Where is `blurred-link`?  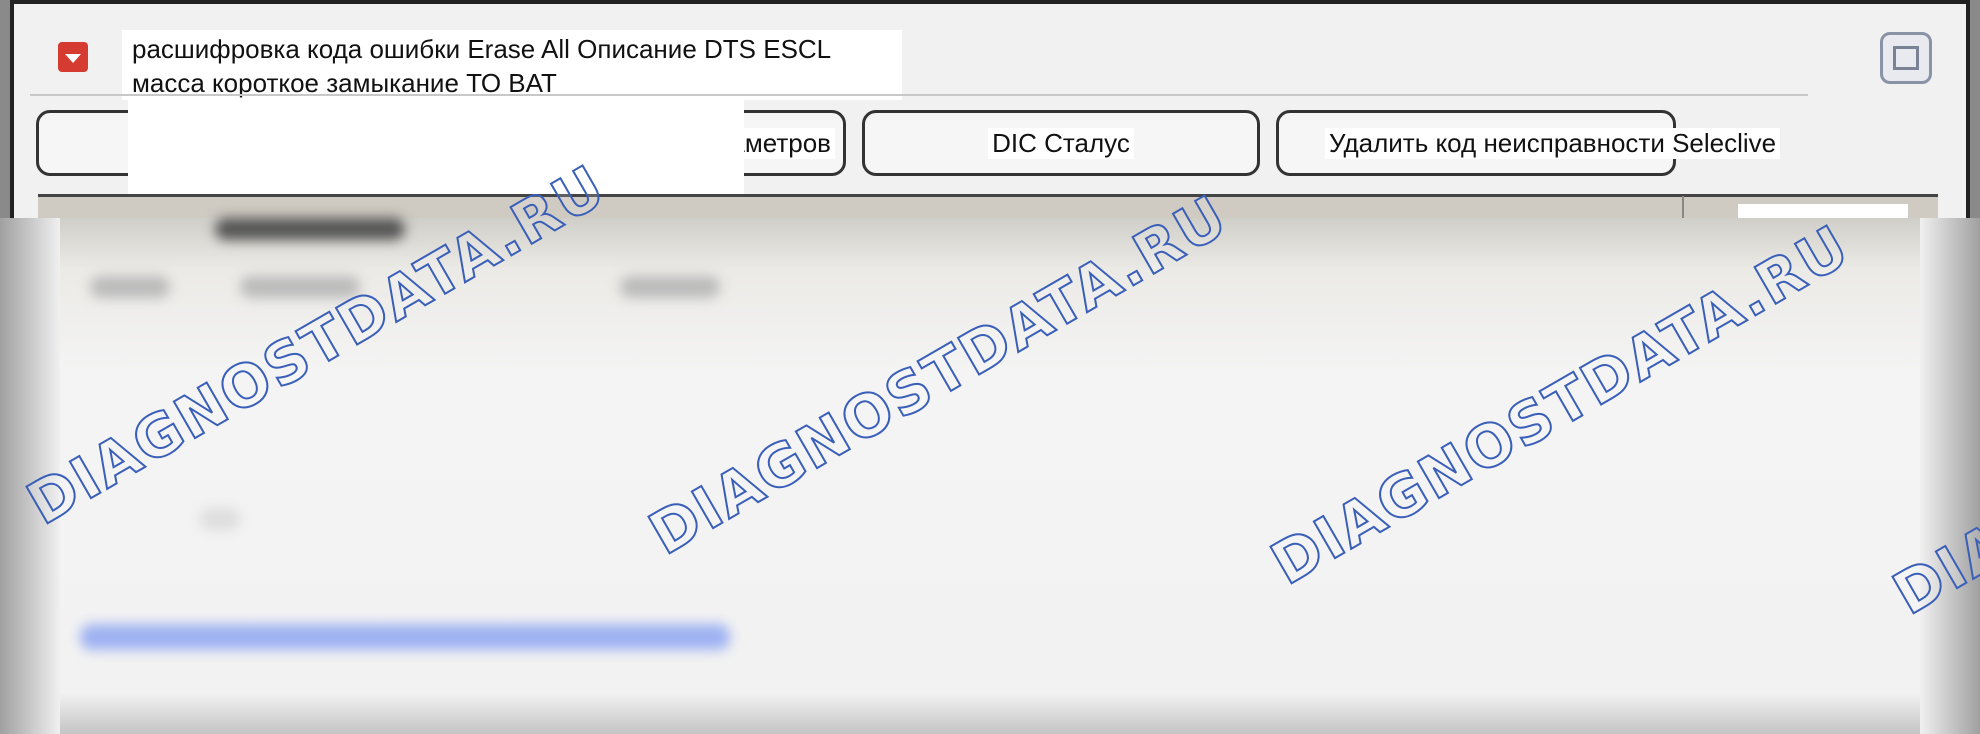
blurred-link is located at coordinates (405, 637).